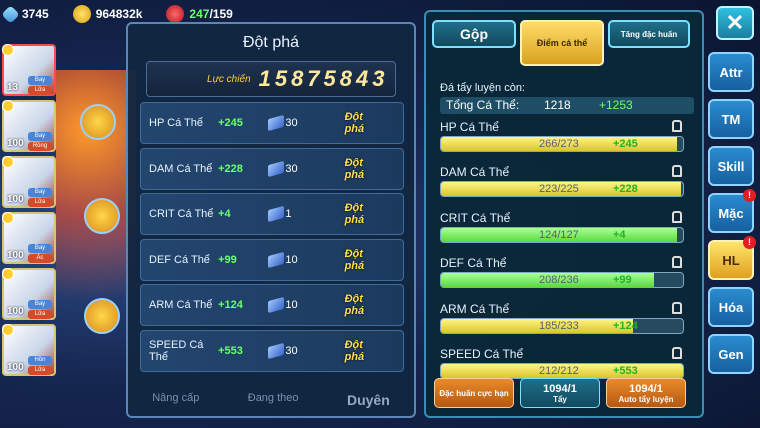 Image resolution: width=760 pixels, height=428 pixels. Describe the element at coordinates (25, 14) in the screenshot. I see `gem-resource: 3745` at that location.